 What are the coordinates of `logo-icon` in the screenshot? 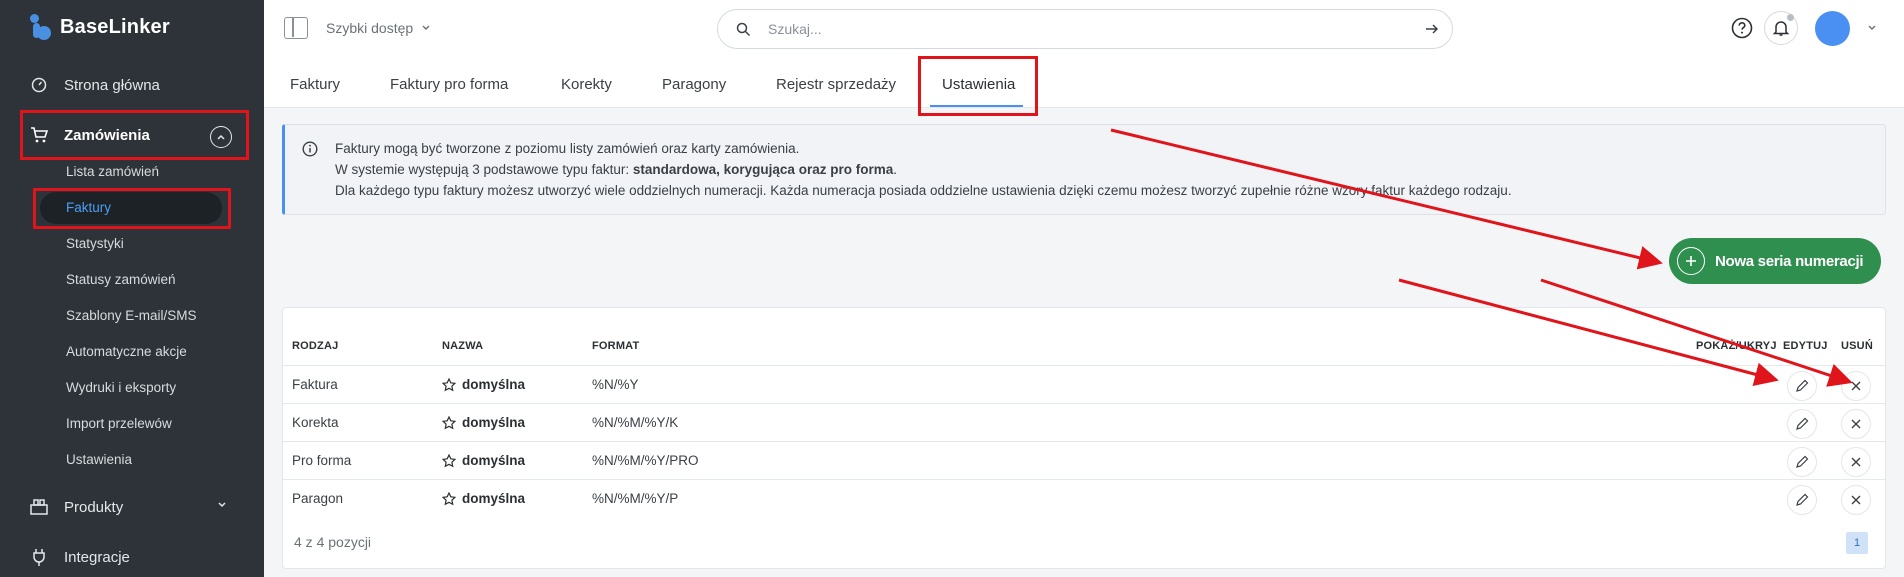 It's located at (41, 27).